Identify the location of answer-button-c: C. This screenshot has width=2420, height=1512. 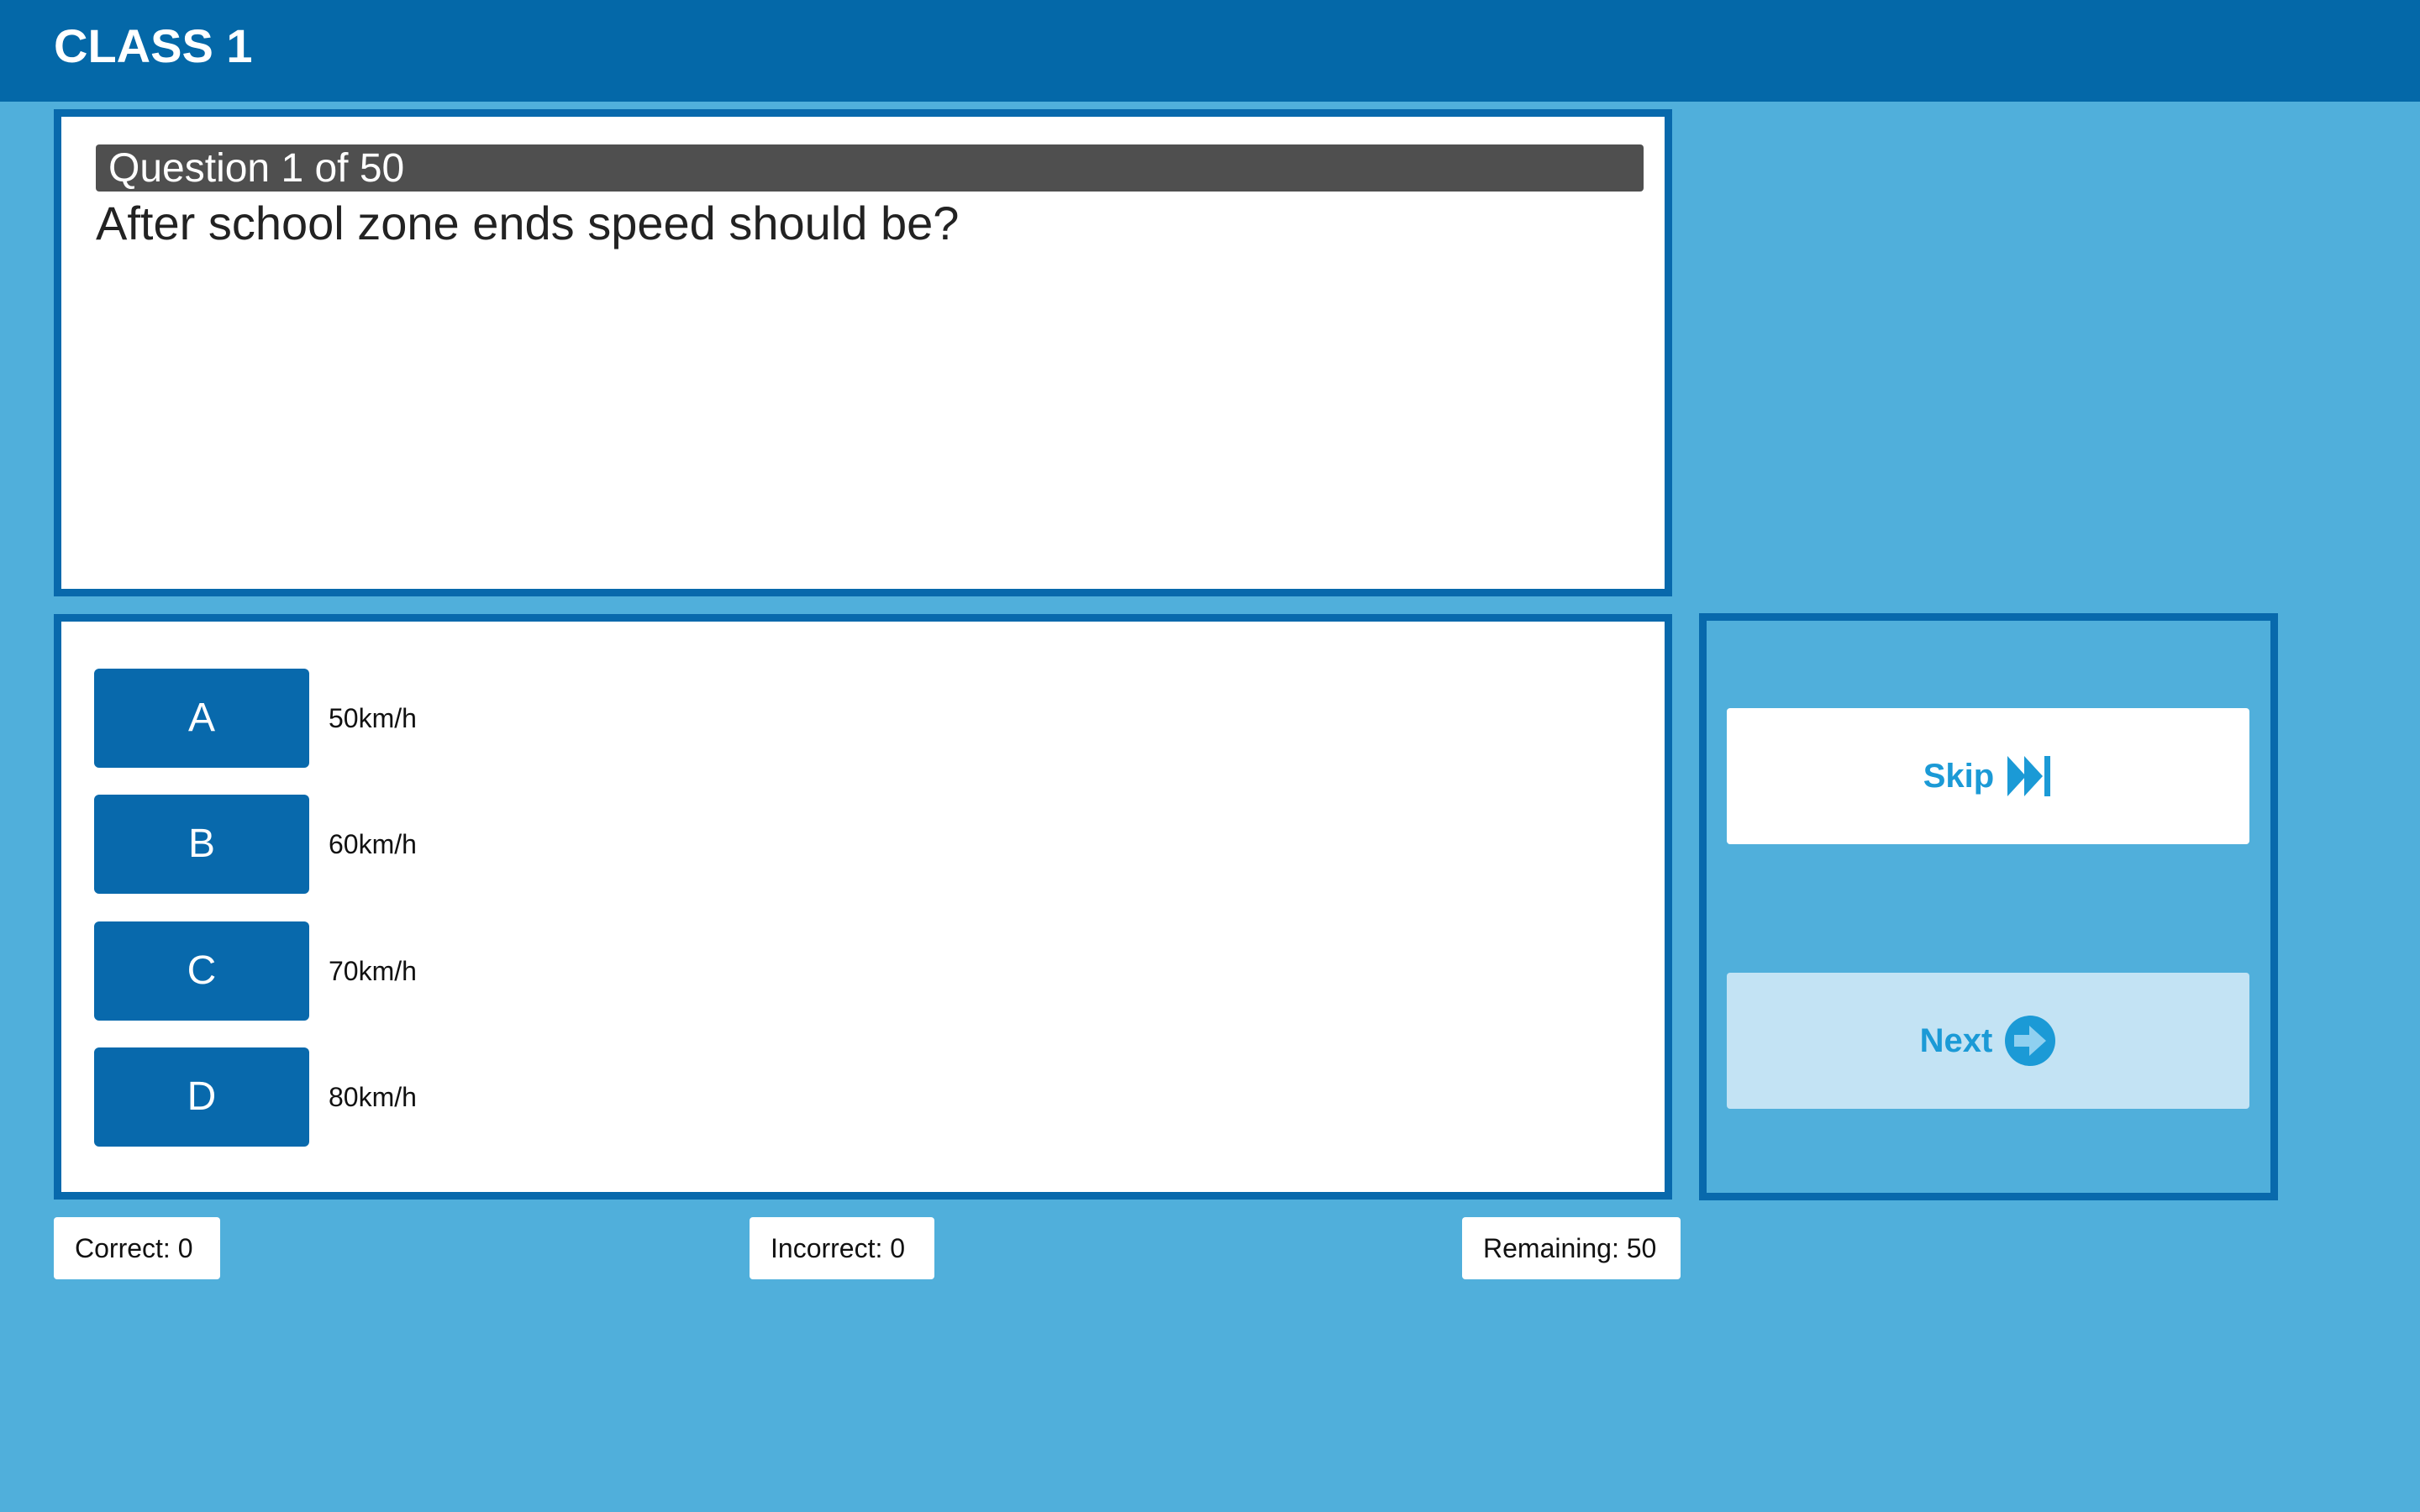
(202, 971).